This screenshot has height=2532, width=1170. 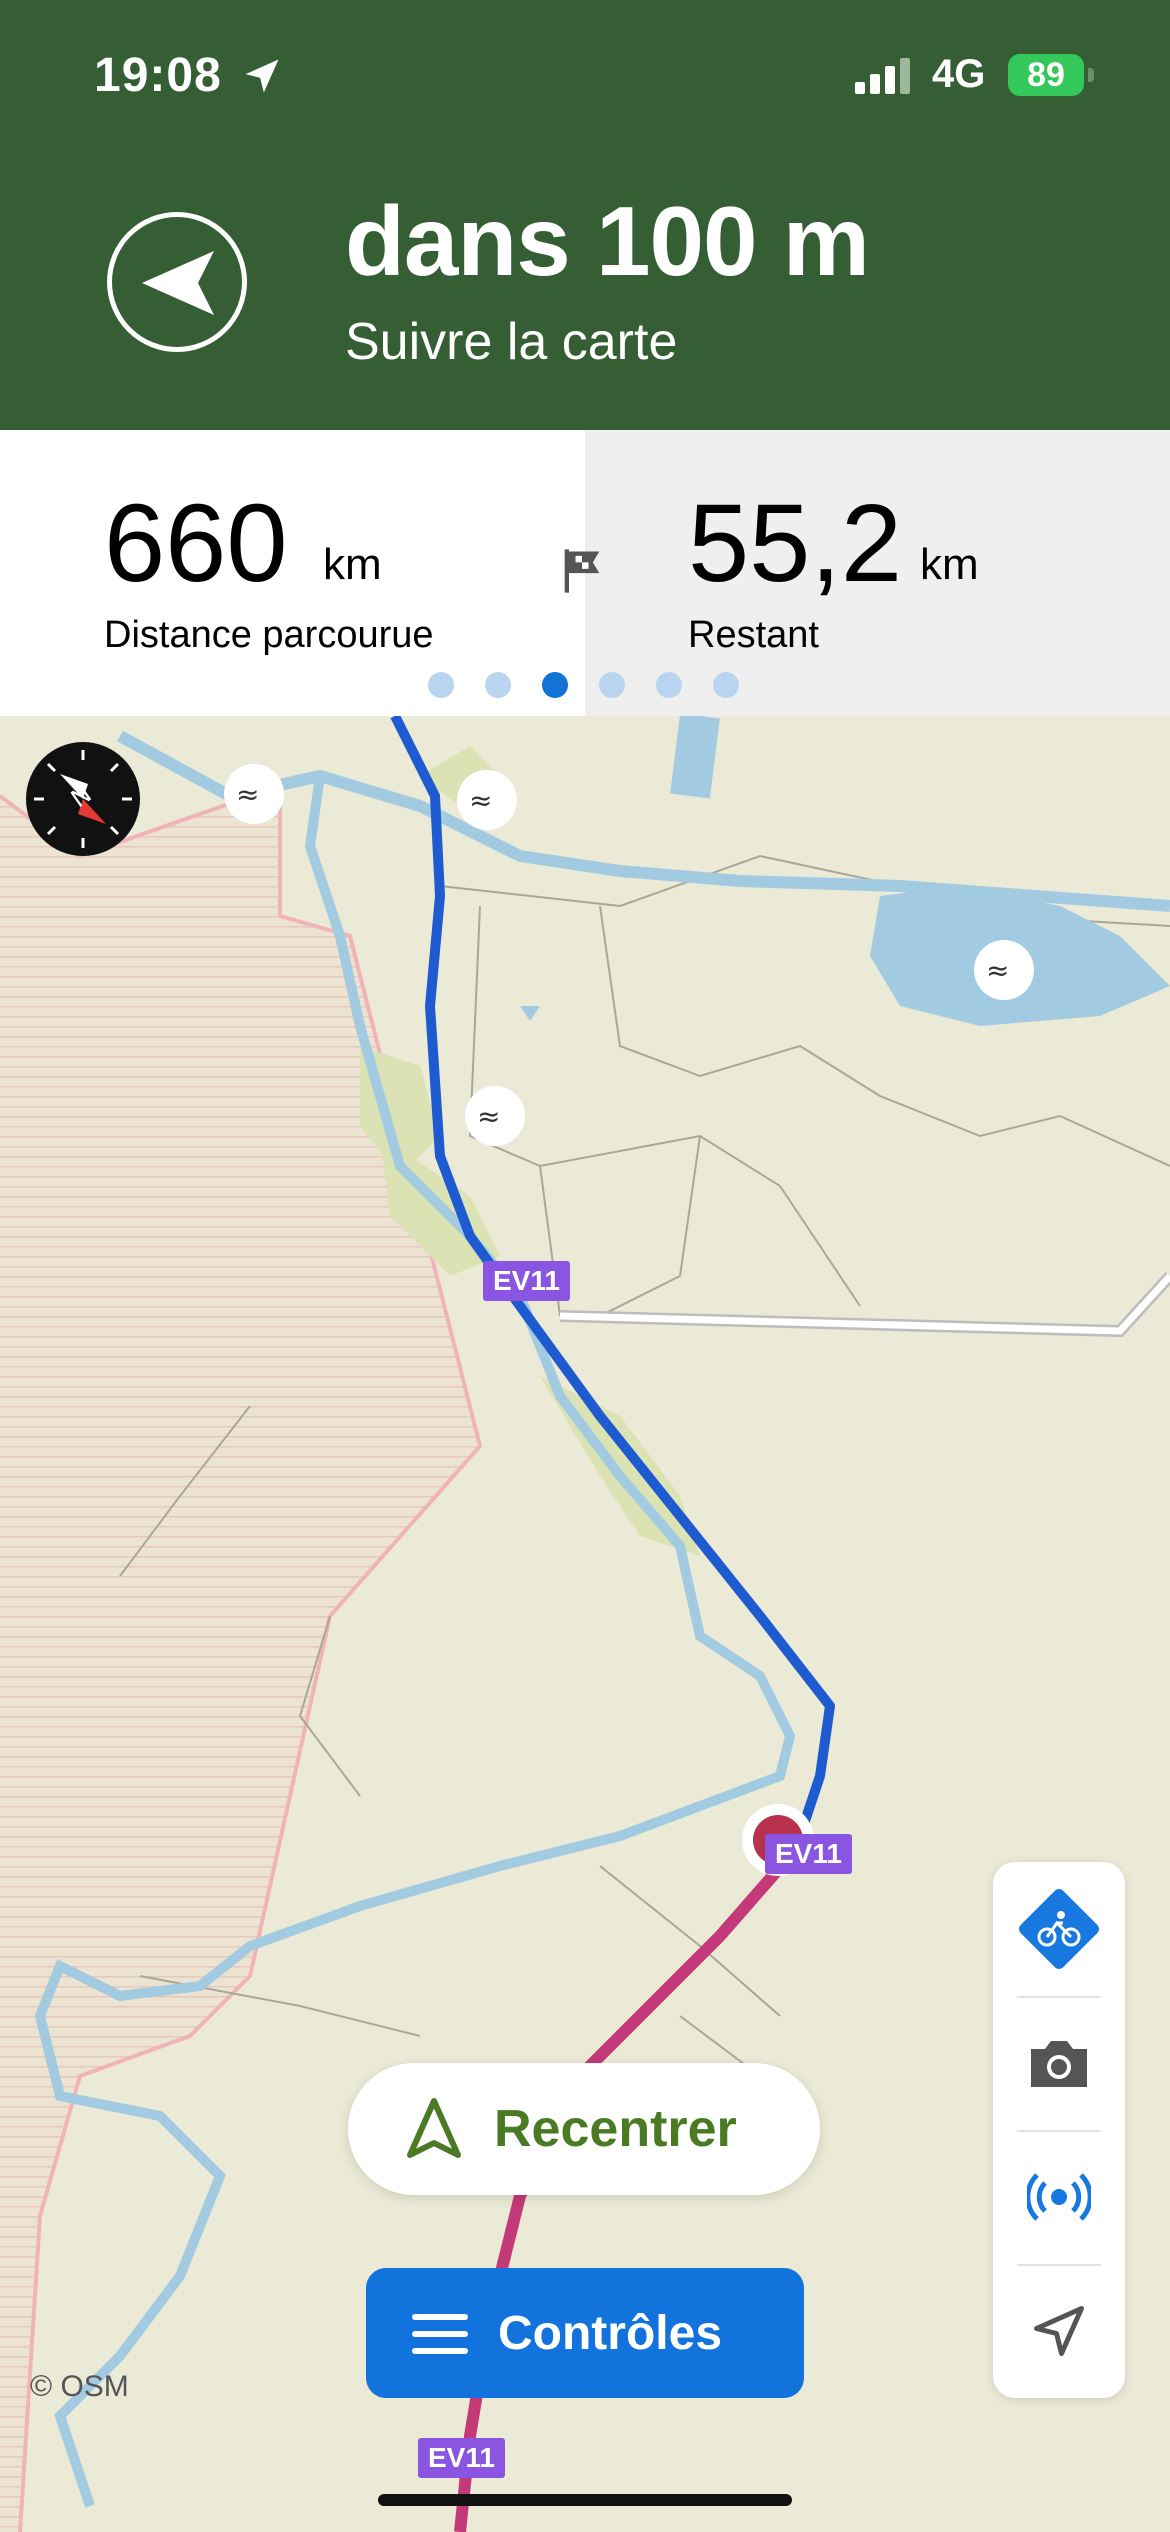 I want to click on page-indicator, so click(x=583, y=685).